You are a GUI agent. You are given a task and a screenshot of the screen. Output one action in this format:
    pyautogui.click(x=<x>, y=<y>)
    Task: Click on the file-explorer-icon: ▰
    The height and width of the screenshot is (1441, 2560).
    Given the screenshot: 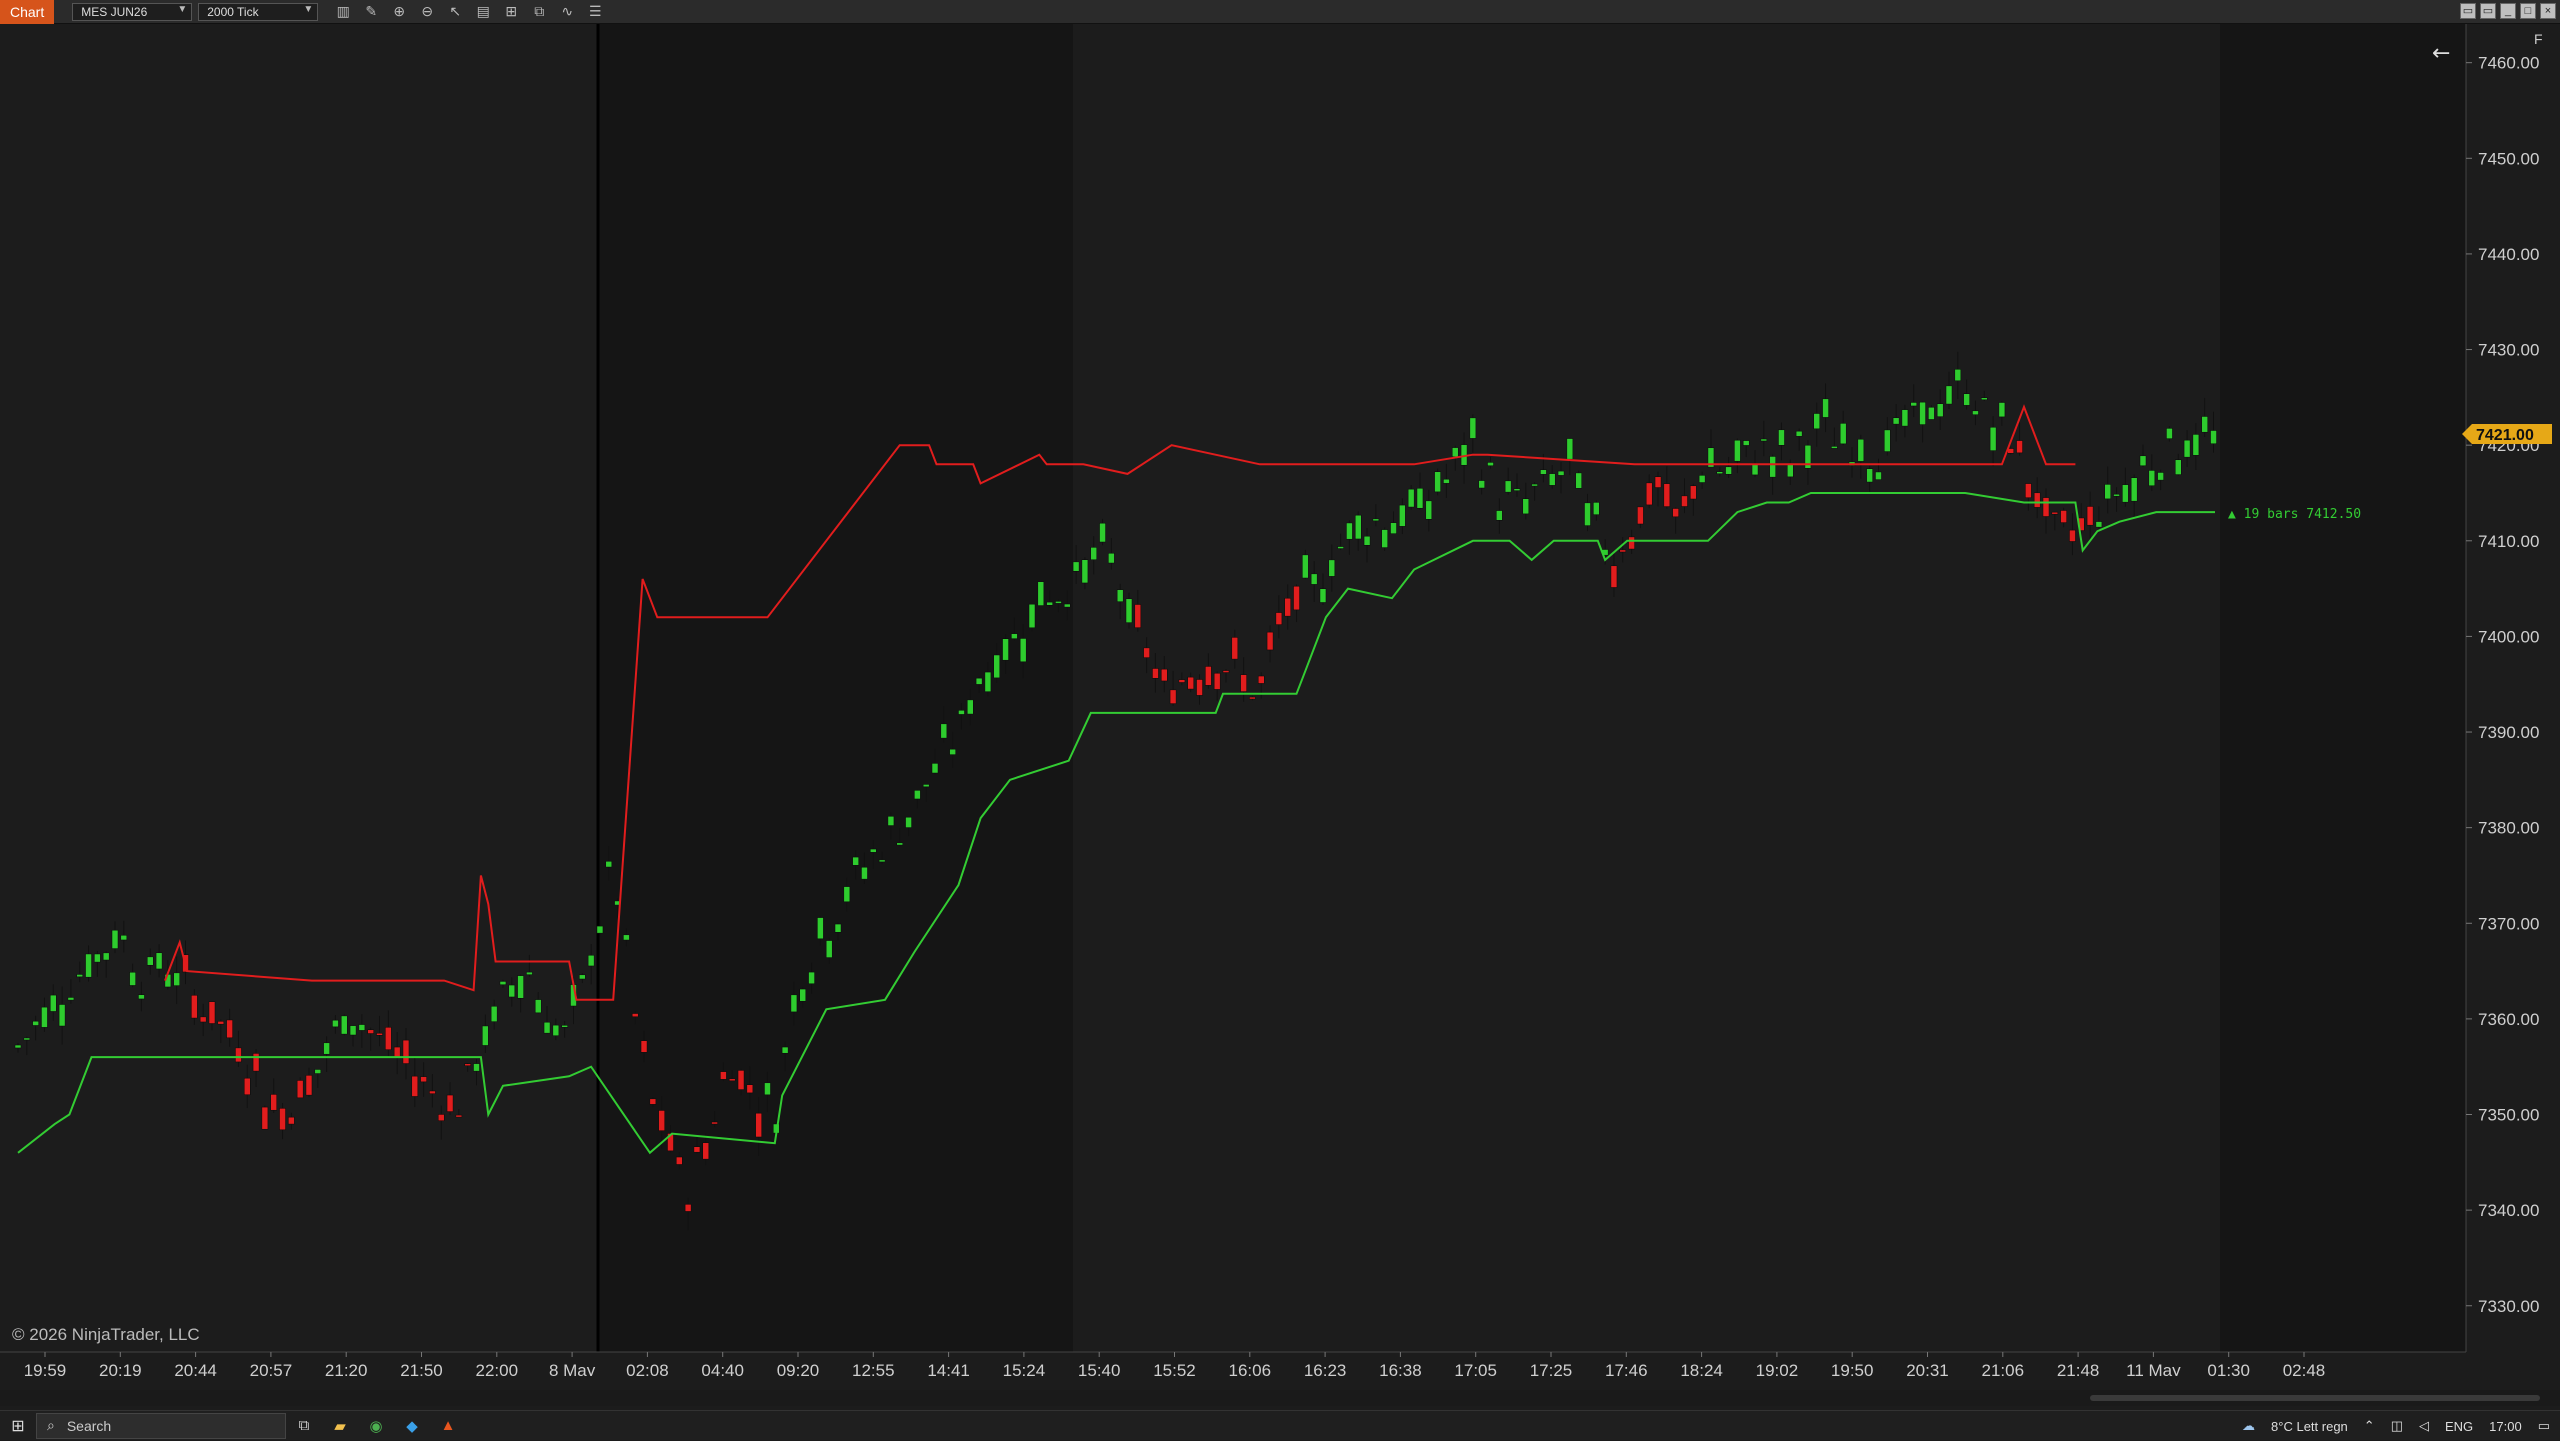 What is the action you would take?
    pyautogui.click(x=340, y=1426)
    